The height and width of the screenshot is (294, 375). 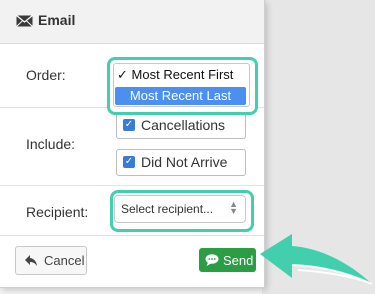 What do you see at coordinates (238, 260) in the screenshot?
I see `send-label: Send` at bounding box center [238, 260].